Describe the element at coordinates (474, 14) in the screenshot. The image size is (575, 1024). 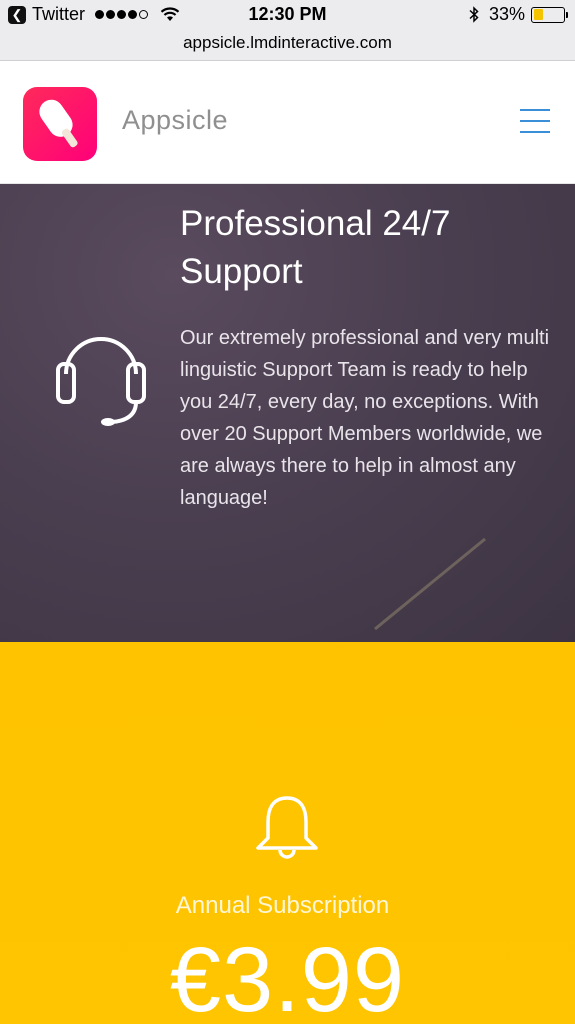
I see `bluetooth-icon` at that location.